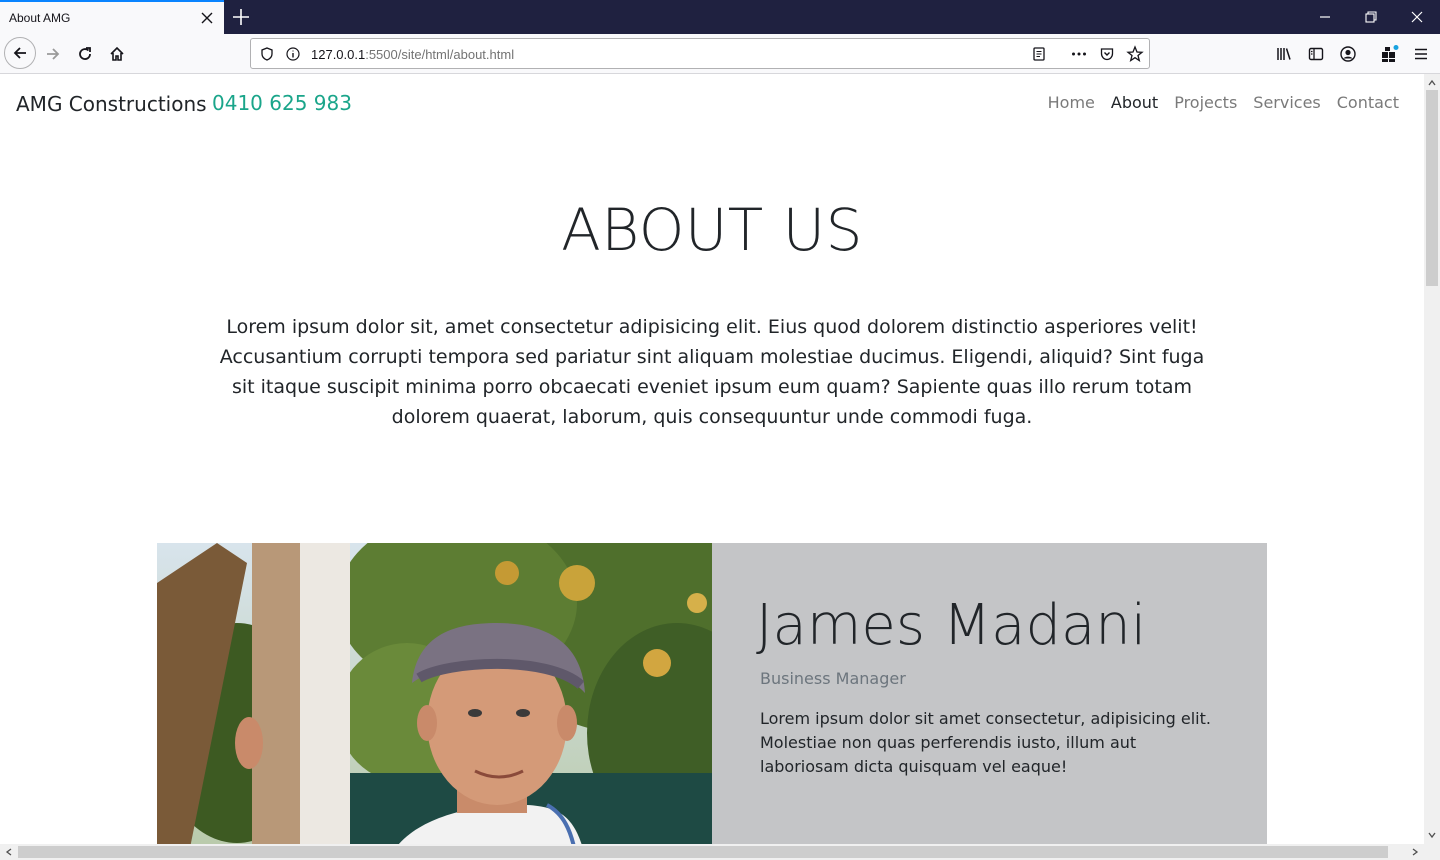 This screenshot has width=1440, height=860. Describe the element at coordinates (282, 103) in the screenshot. I see `phone-number: 0410 625 983` at that location.